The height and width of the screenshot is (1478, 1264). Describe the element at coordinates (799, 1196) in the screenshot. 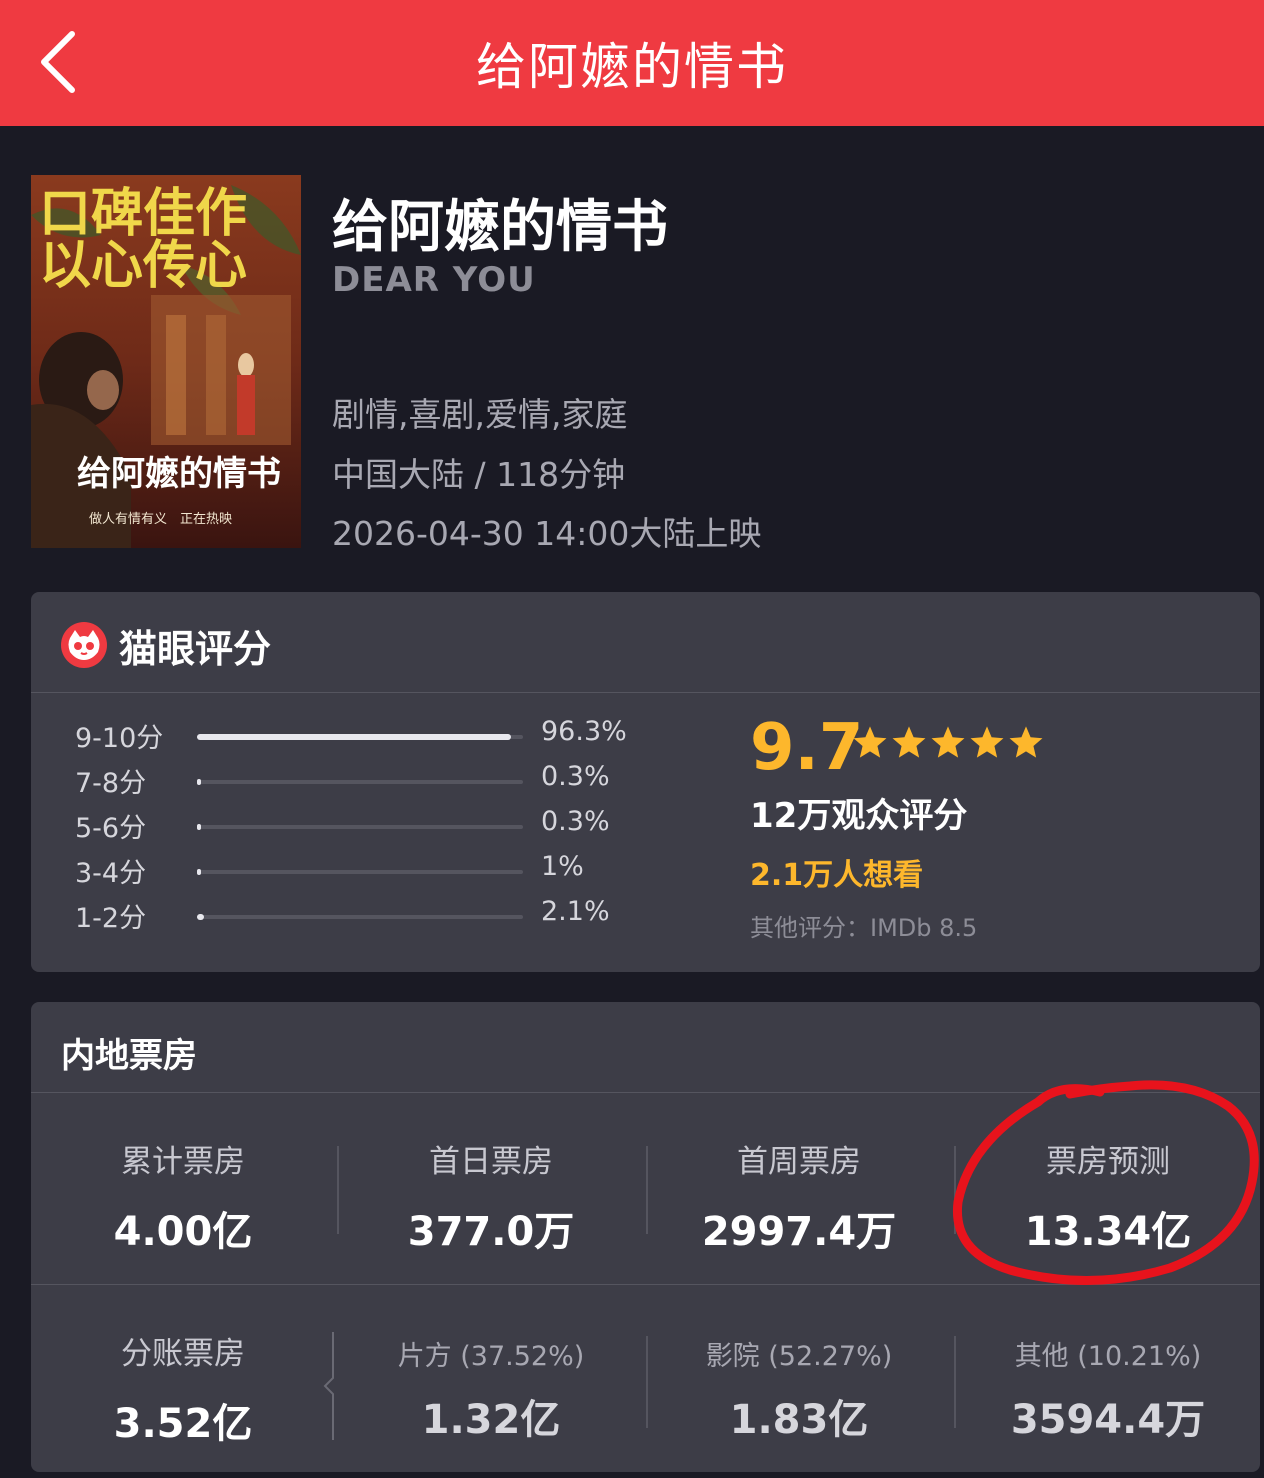

I see `stat-first-week-box-office: 首周票房 2997.4万` at that location.